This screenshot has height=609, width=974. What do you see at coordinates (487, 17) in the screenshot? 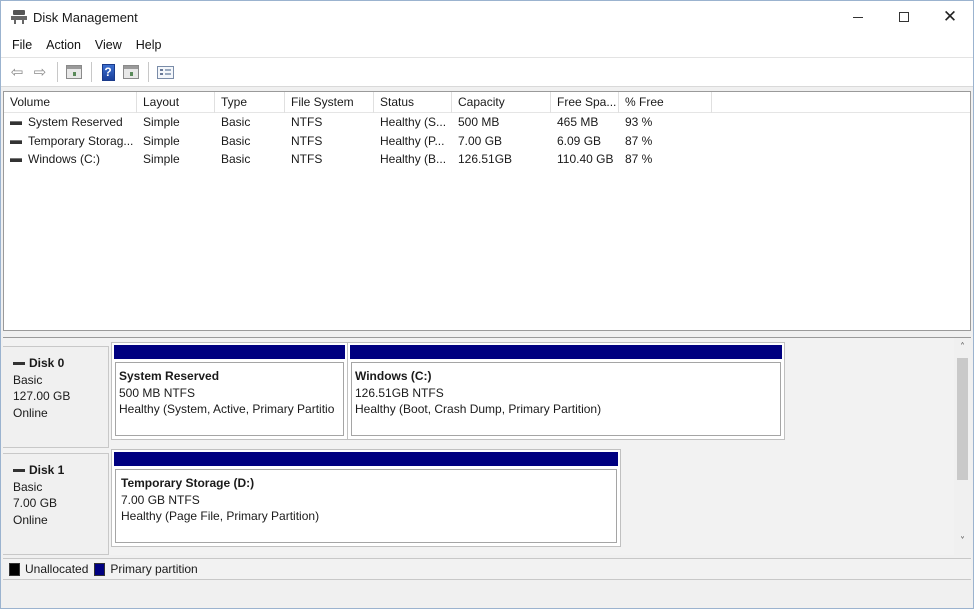
I see `title-bar: Disk Management ✕` at bounding box center [487, 17].